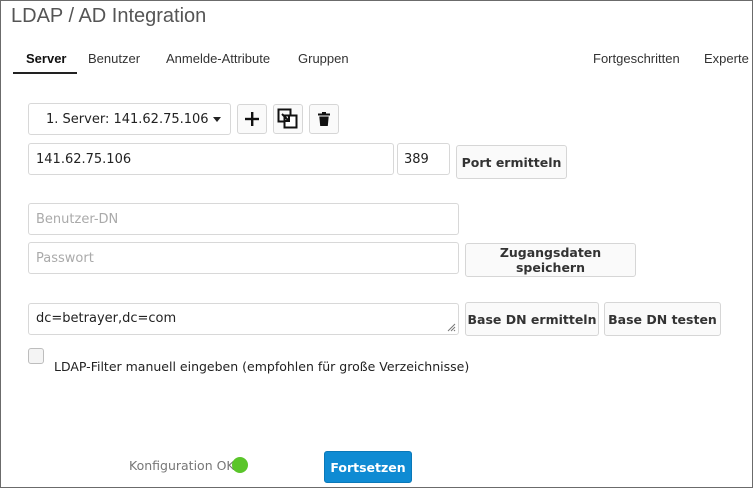 The height and width of the screenshot is (488, 753). I want to click on host-input, so click(211, 159).